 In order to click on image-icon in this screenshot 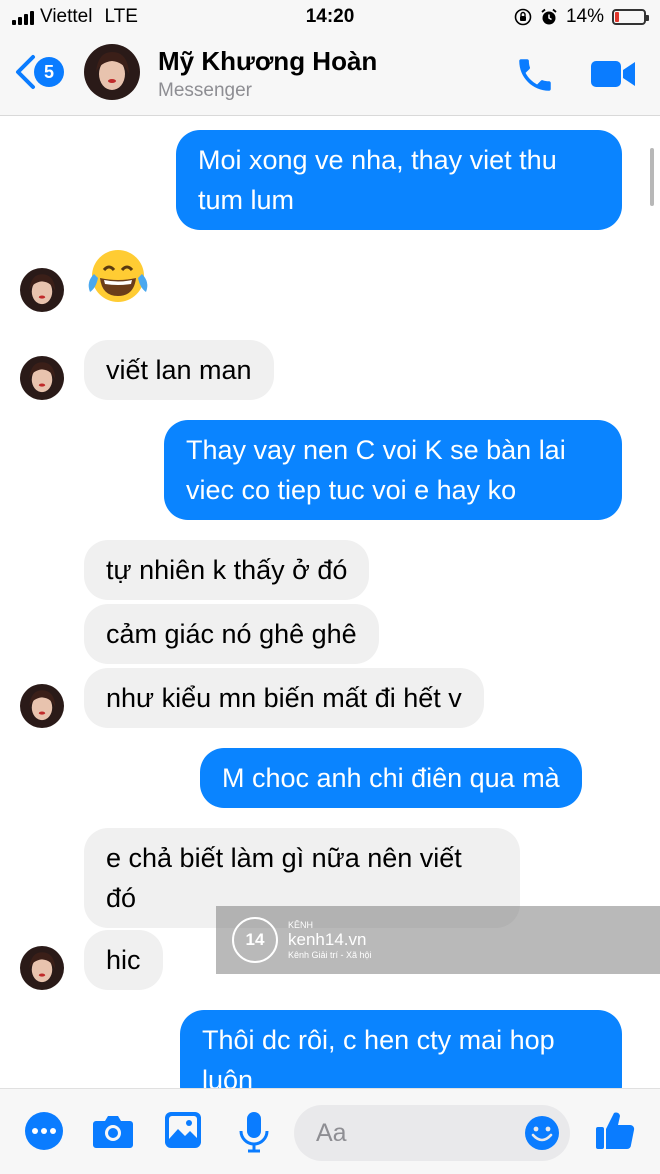, I will do `click(183, 1130)`.